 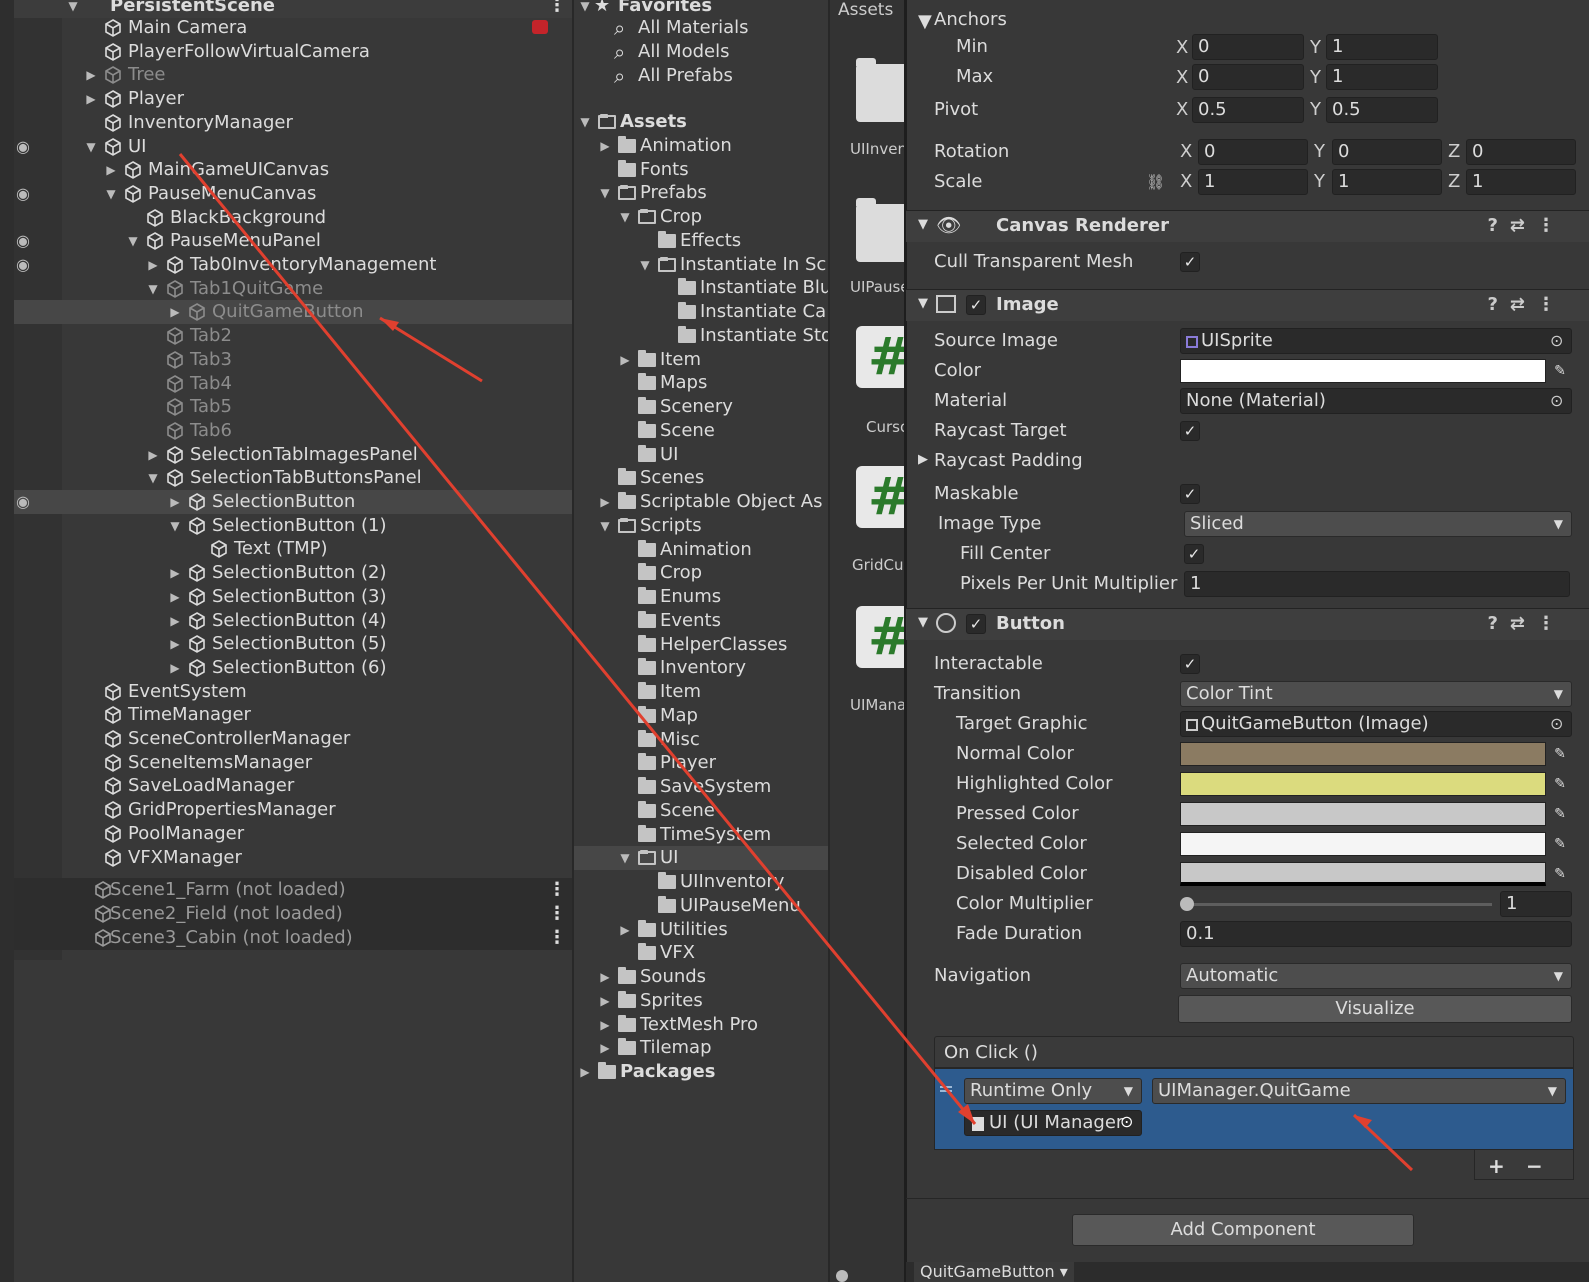 I want to click on navigation-dropdown: Automatic ▼, so click(x=1376, y=976).